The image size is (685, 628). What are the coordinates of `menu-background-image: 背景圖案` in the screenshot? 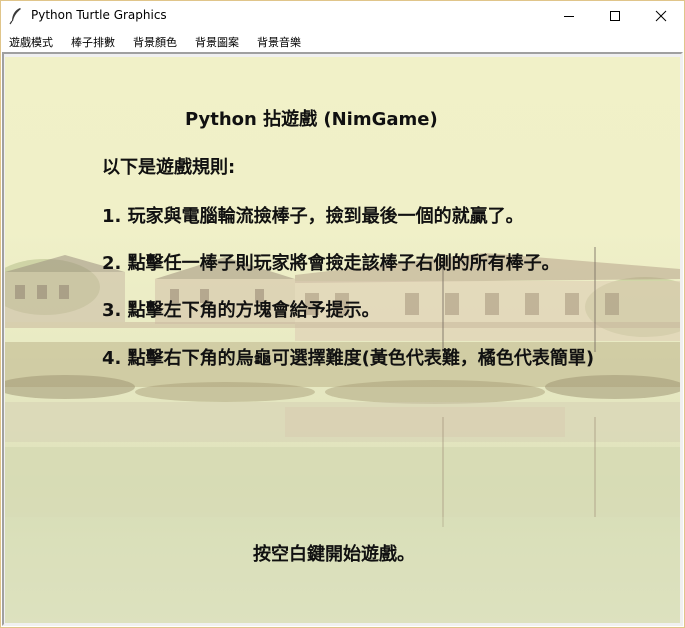 It's located at (217, 42).